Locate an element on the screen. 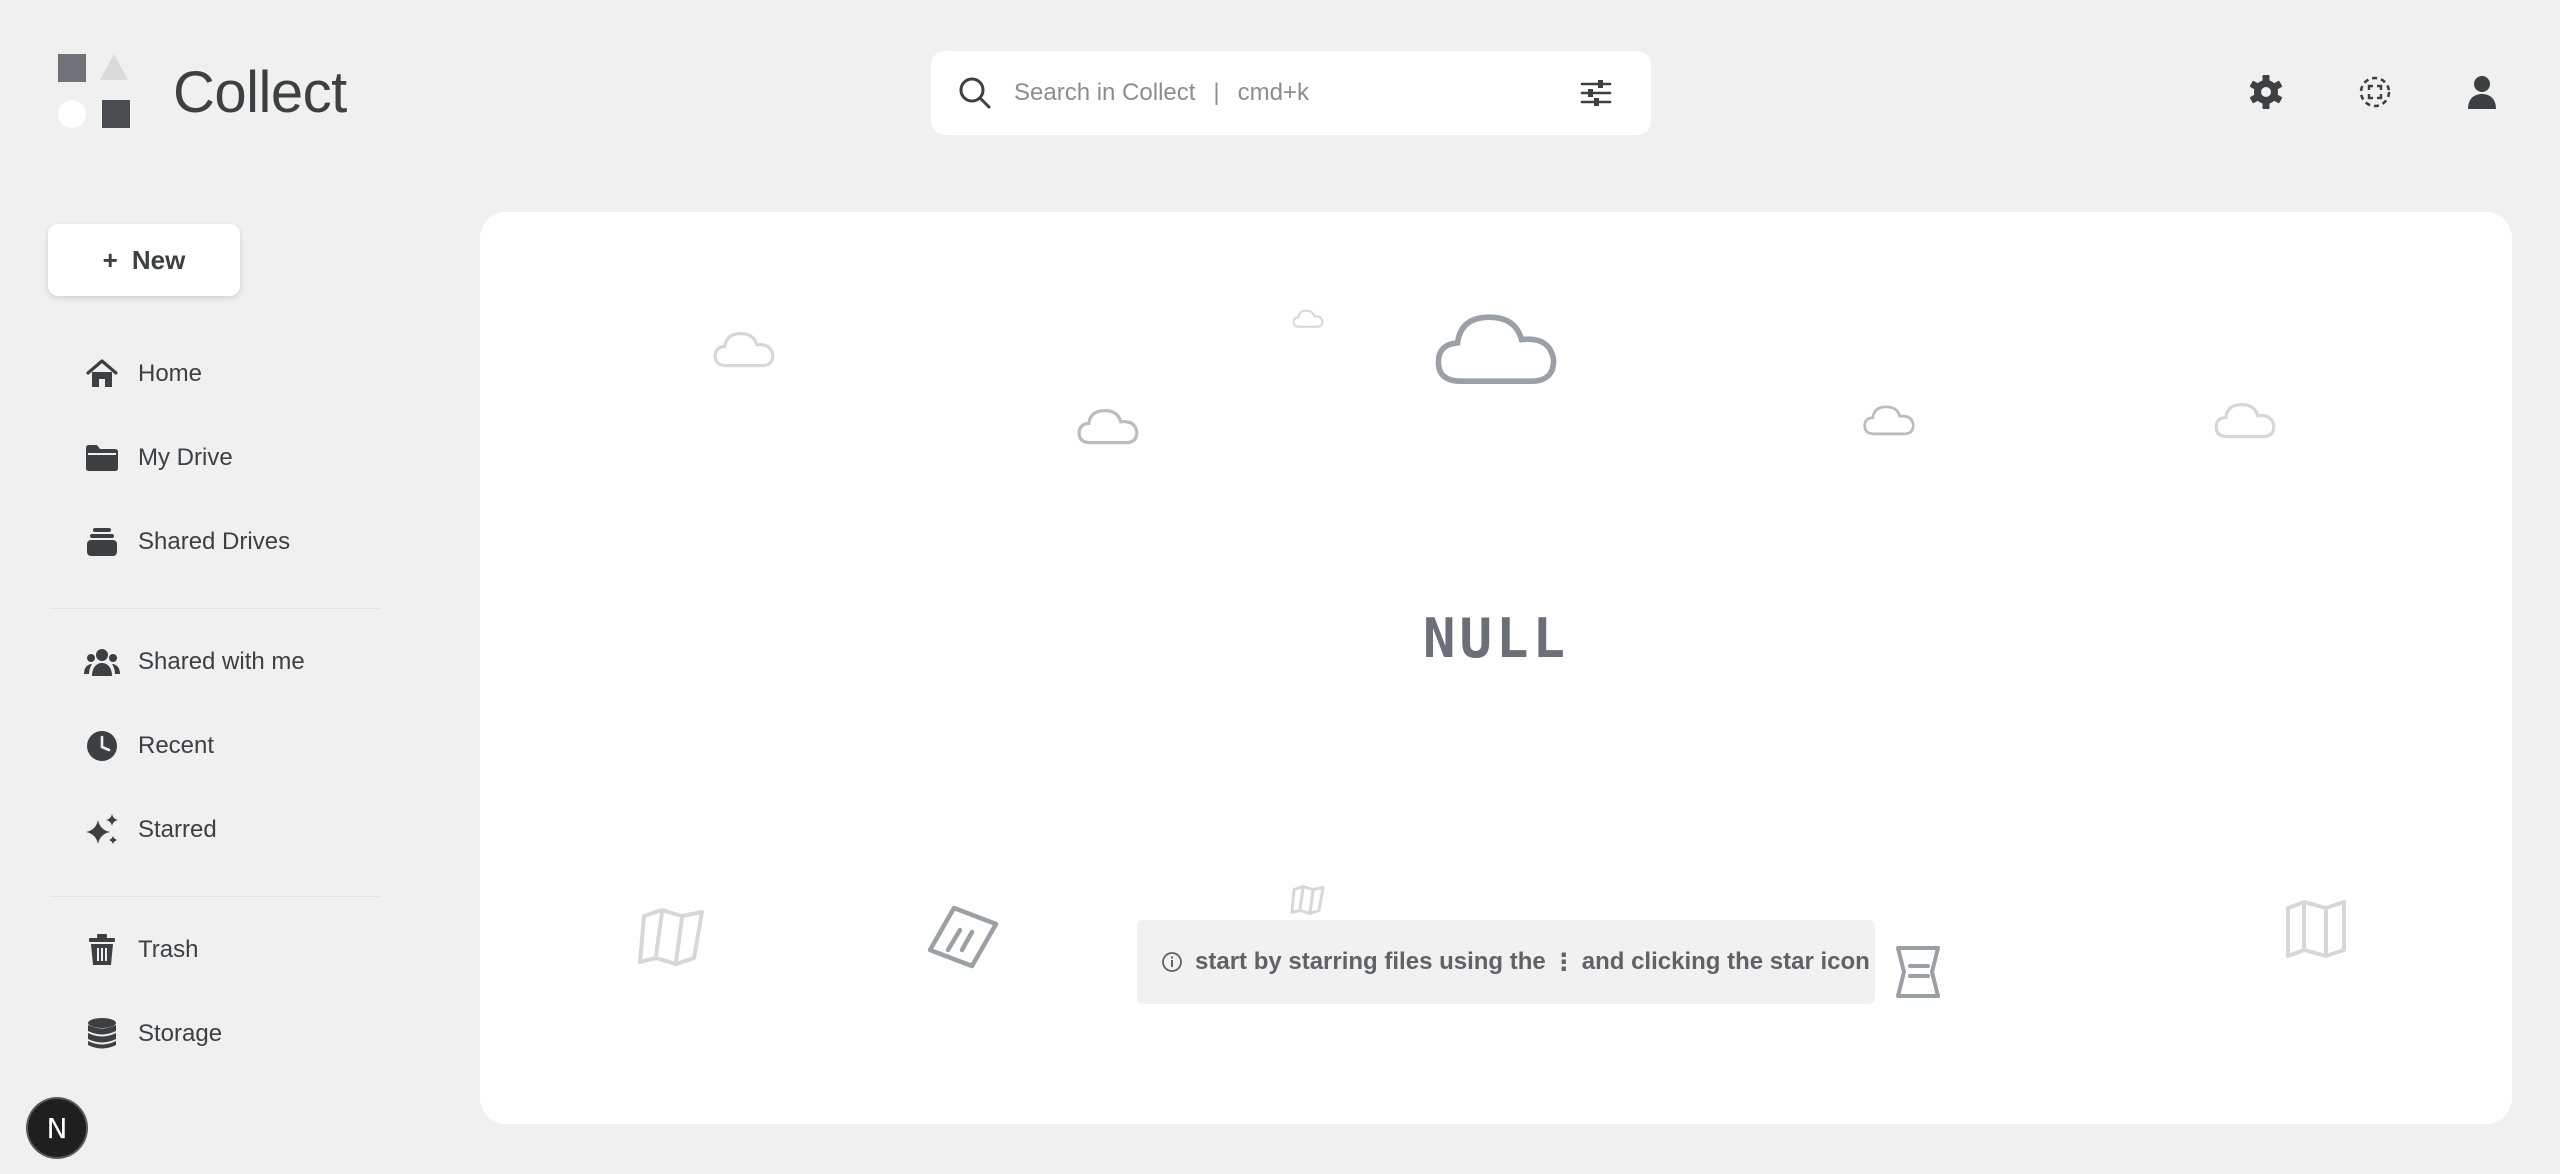 The image size is (2560, 1174). account-icon is located at coordinates (2482, 92).